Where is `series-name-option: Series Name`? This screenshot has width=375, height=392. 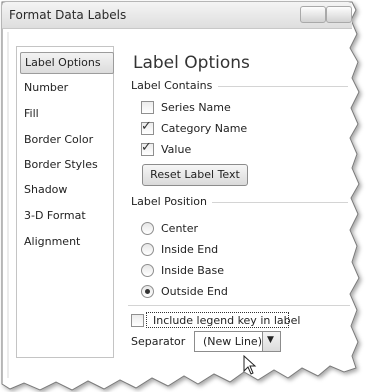
series-name-option: Series Name is located at coordinates (186, 107).